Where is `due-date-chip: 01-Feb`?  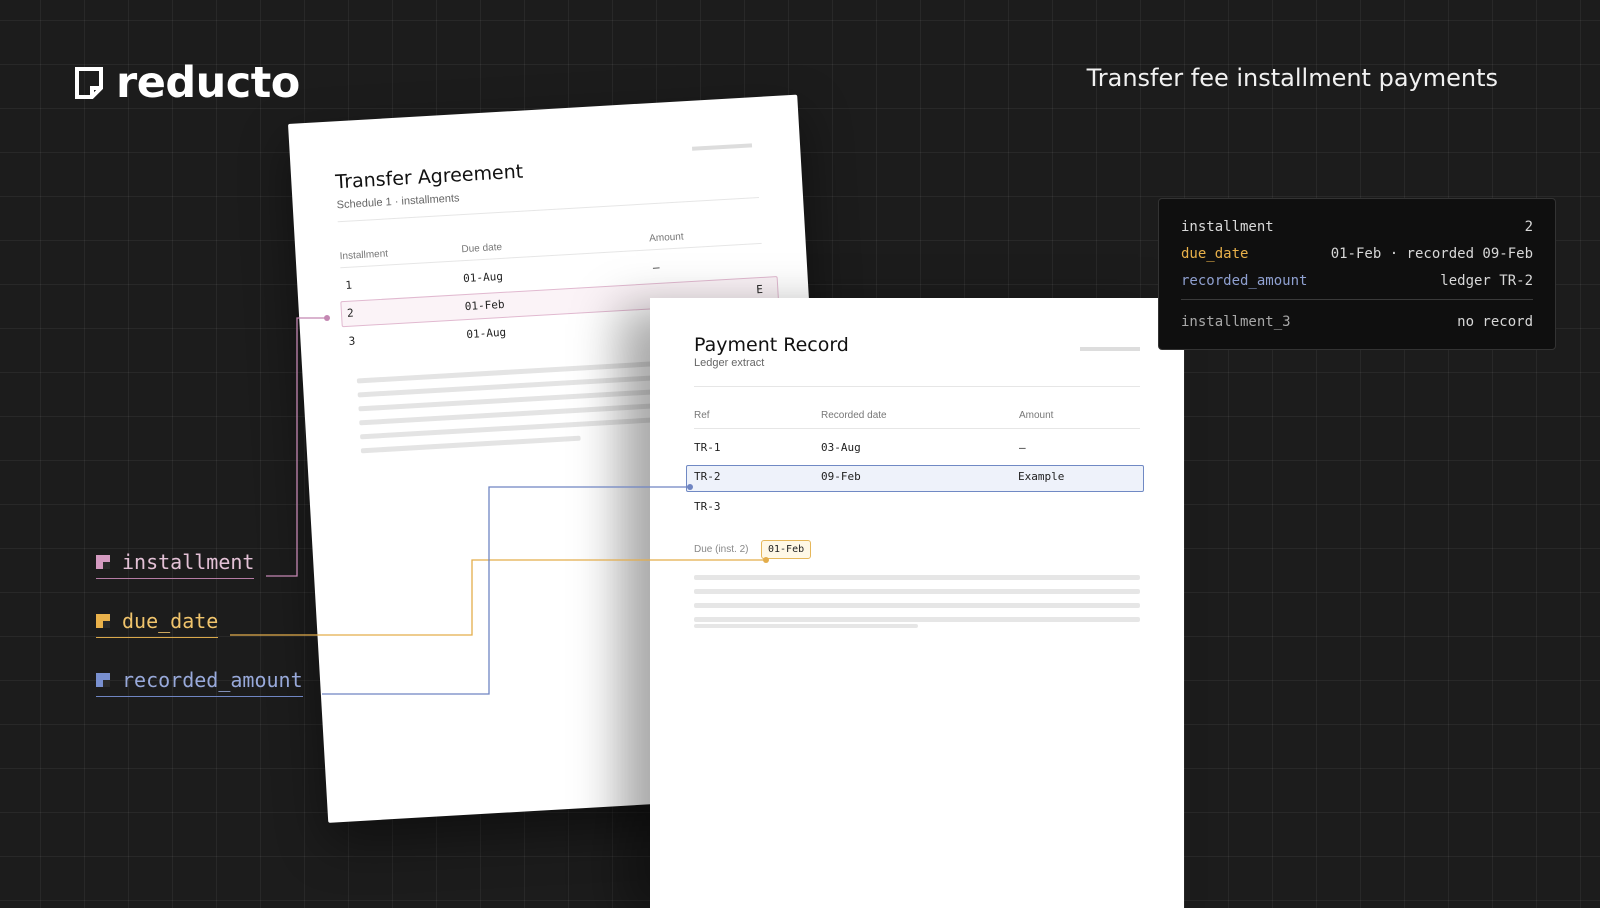
due-date-chip: 01-Feb is located at coordinates (786, 549).